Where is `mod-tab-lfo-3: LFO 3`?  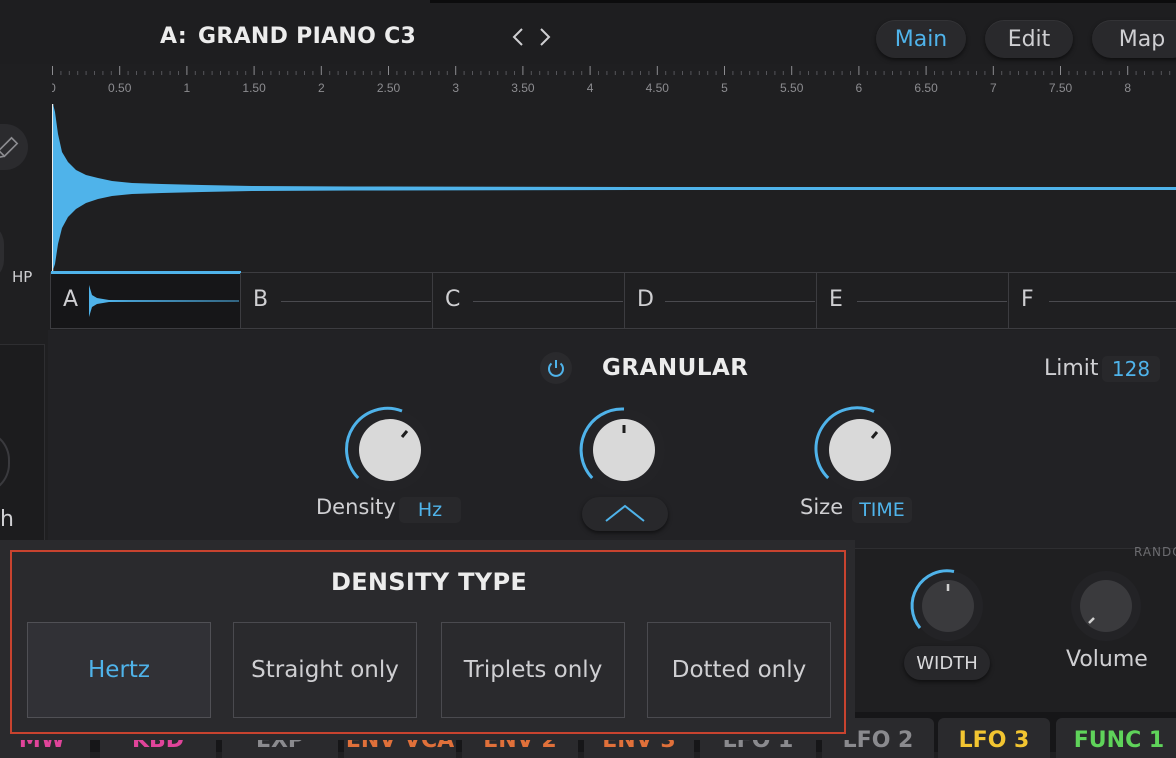 mod-tab-lfo-3: LFO 3 is located at coordinates (994, 738).